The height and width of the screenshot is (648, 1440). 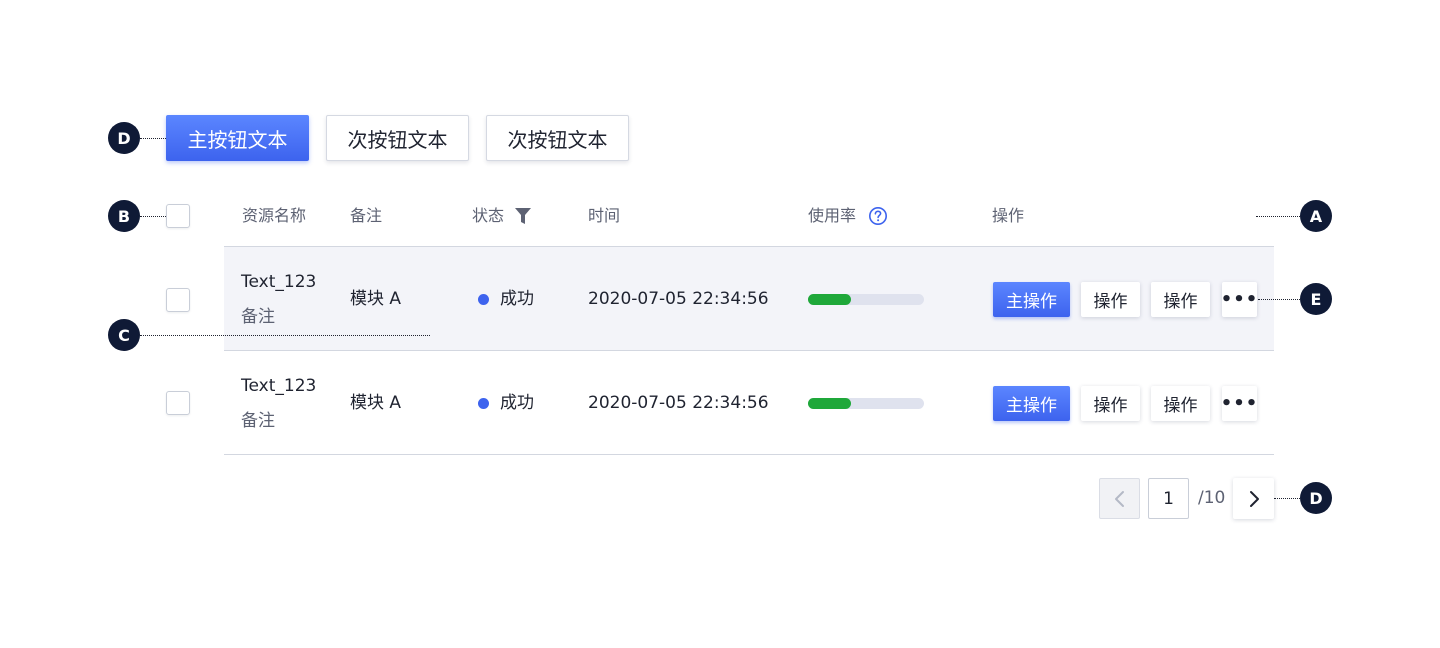 I want to click on page-number-input: 1, so click(x=1168, y=498).